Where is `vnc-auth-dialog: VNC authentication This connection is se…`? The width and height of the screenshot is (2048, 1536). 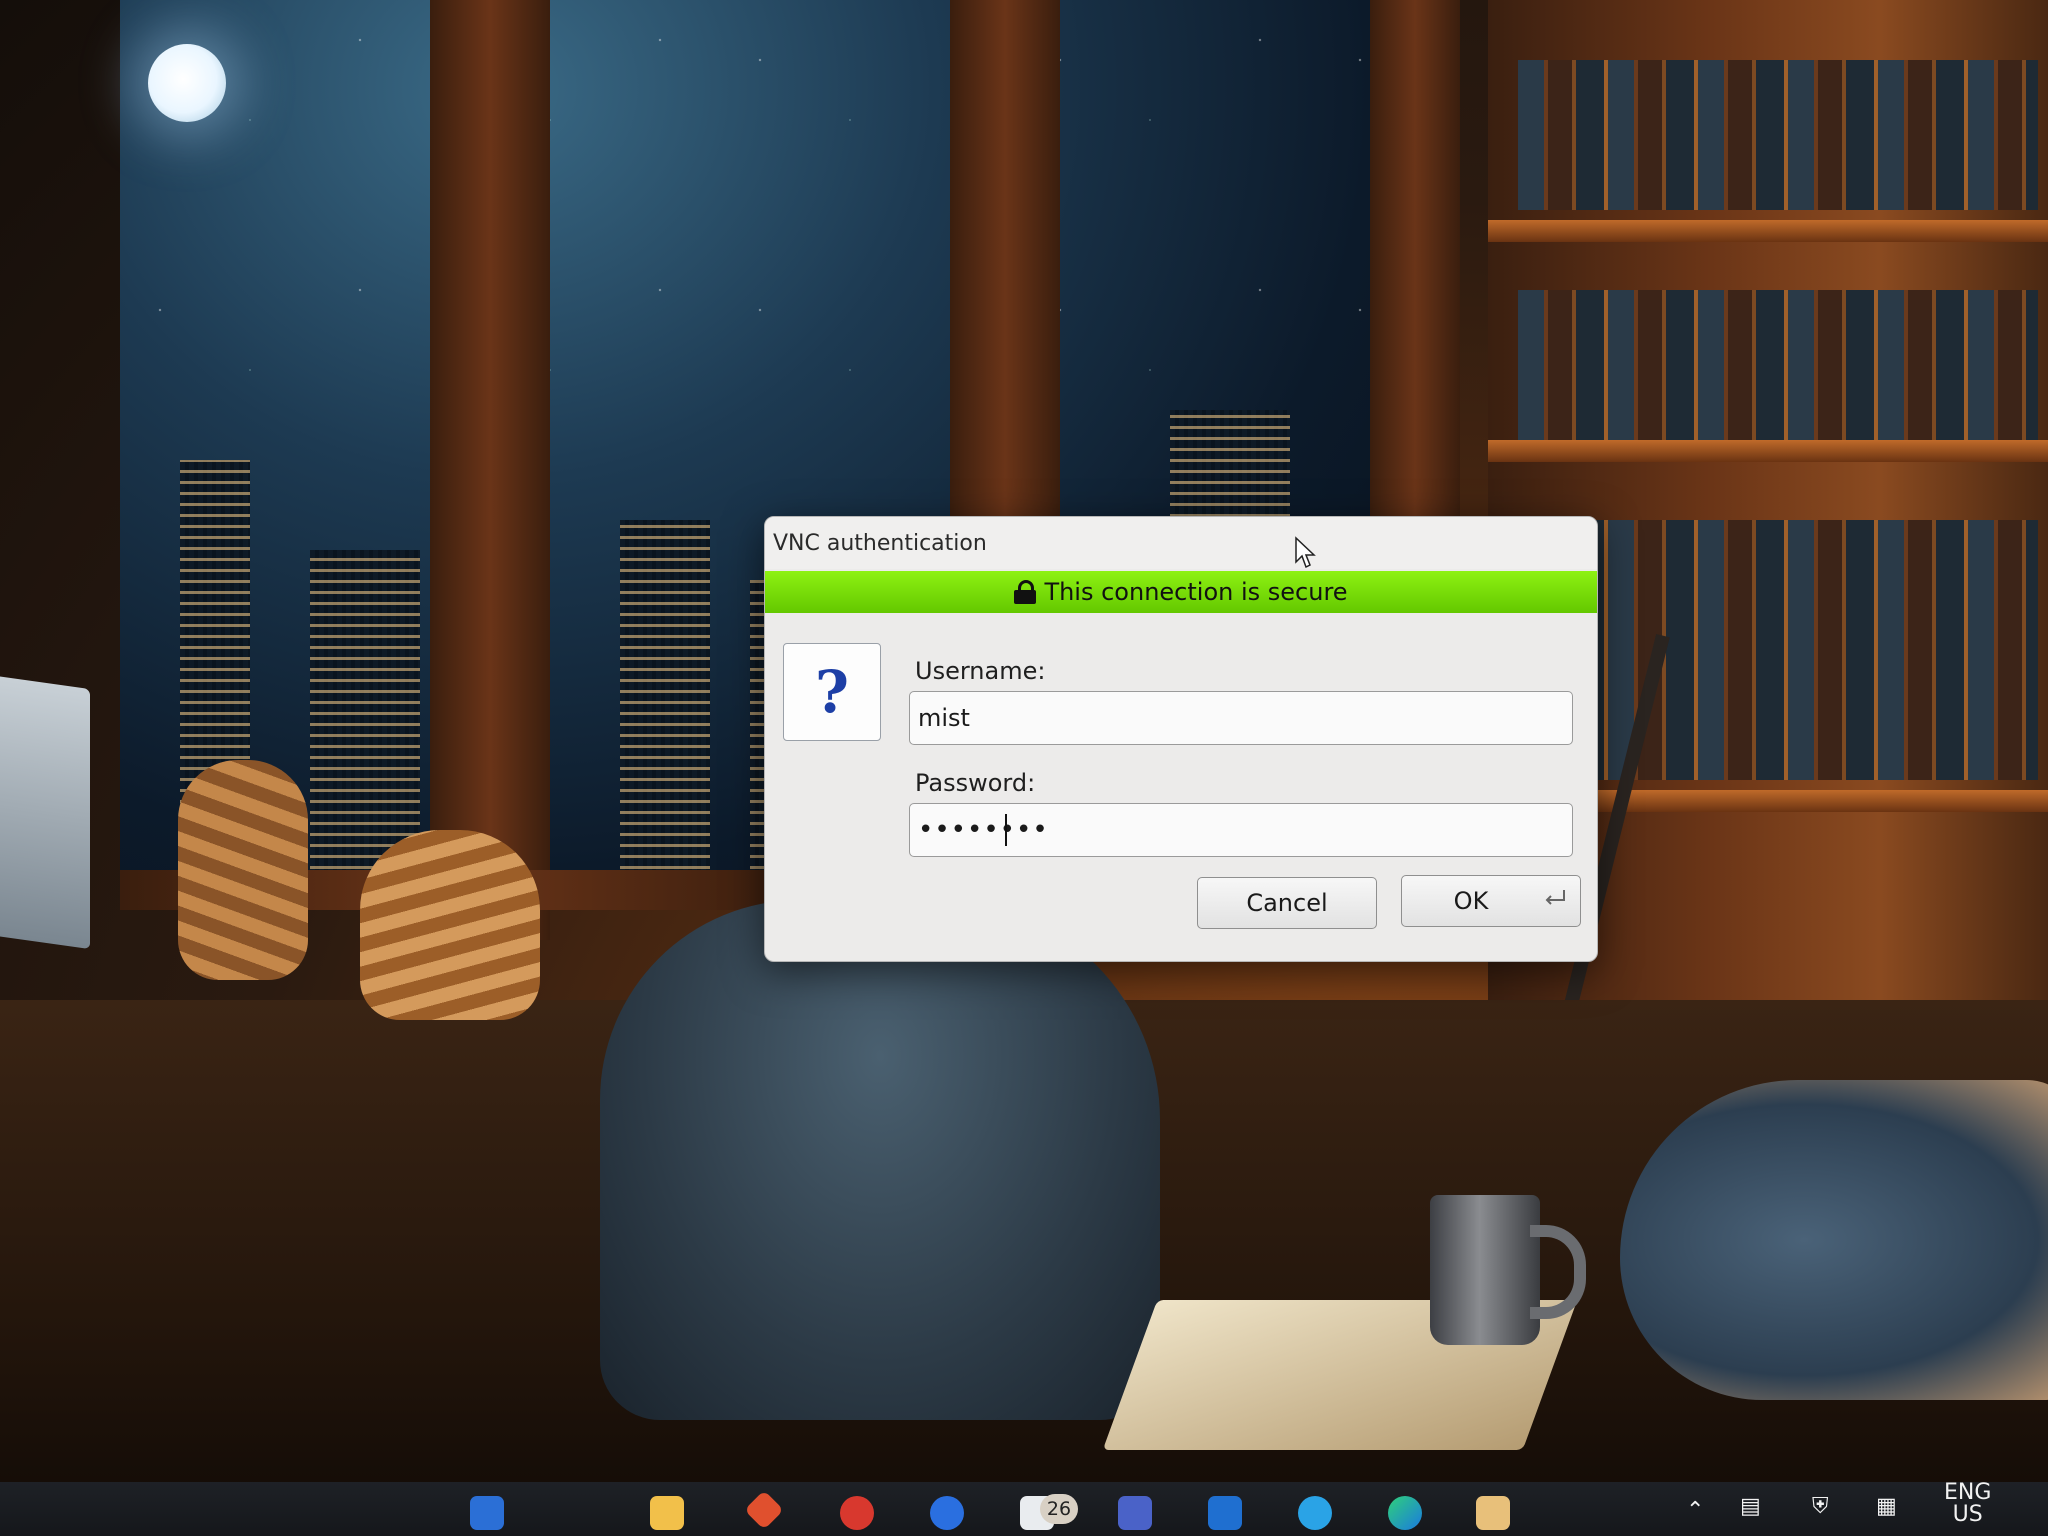 vnc-auth-dialog: VNC authentication This connection is se… is located at coordinates (1181, 739).